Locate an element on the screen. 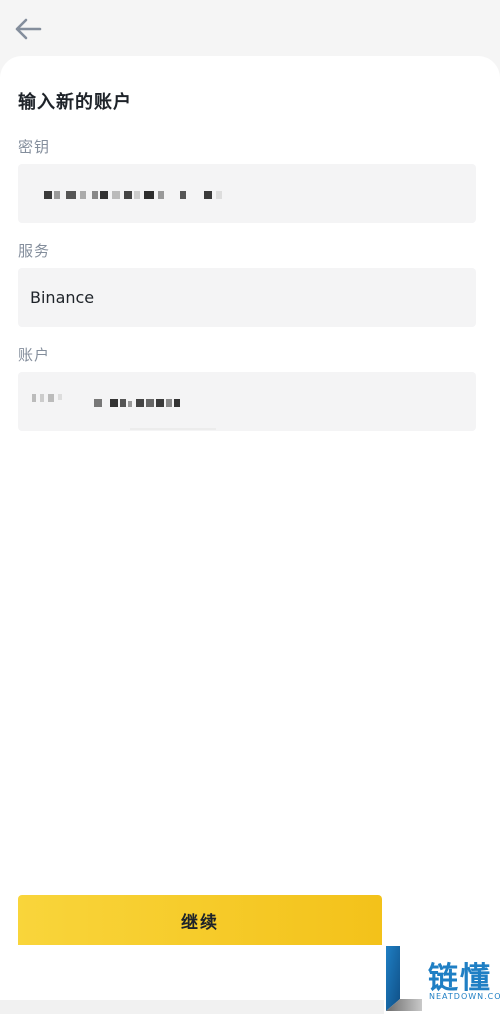 This screenshot has width=500, height=1014. account-value-masked is located at coordinates (250, 401).